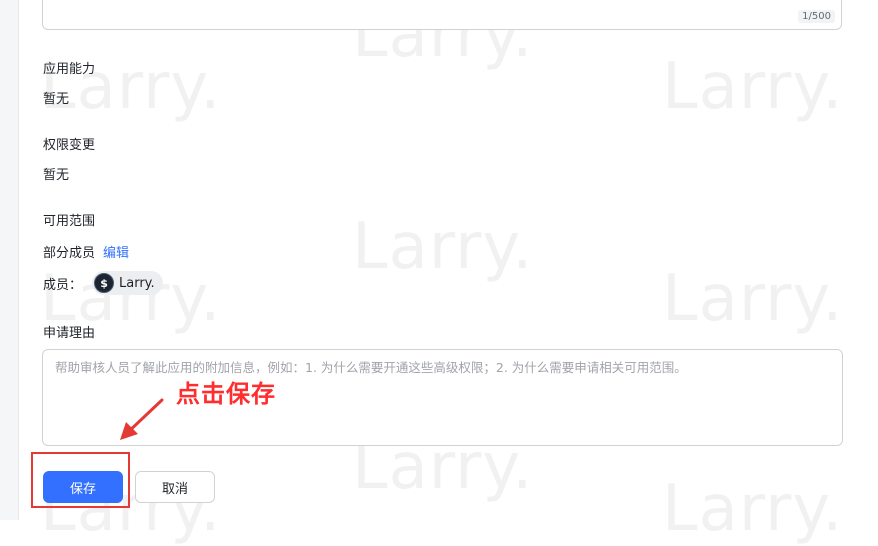  I want to click on availability-scope: 部分成员 编辑, so click(86, 251).